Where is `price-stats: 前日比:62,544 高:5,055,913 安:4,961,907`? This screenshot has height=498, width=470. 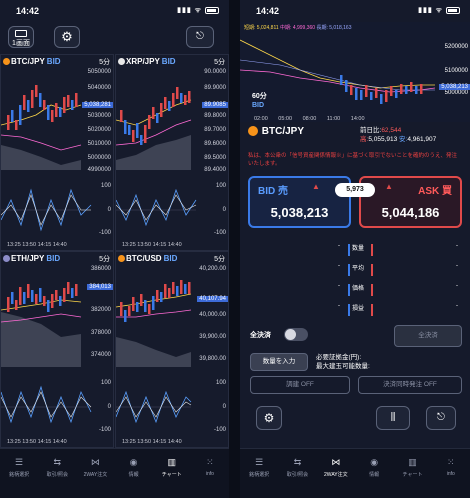
price-stats: 前日比:62,544 高:5,055,913 安:4,961,907 is located at coordinates (398, 135).